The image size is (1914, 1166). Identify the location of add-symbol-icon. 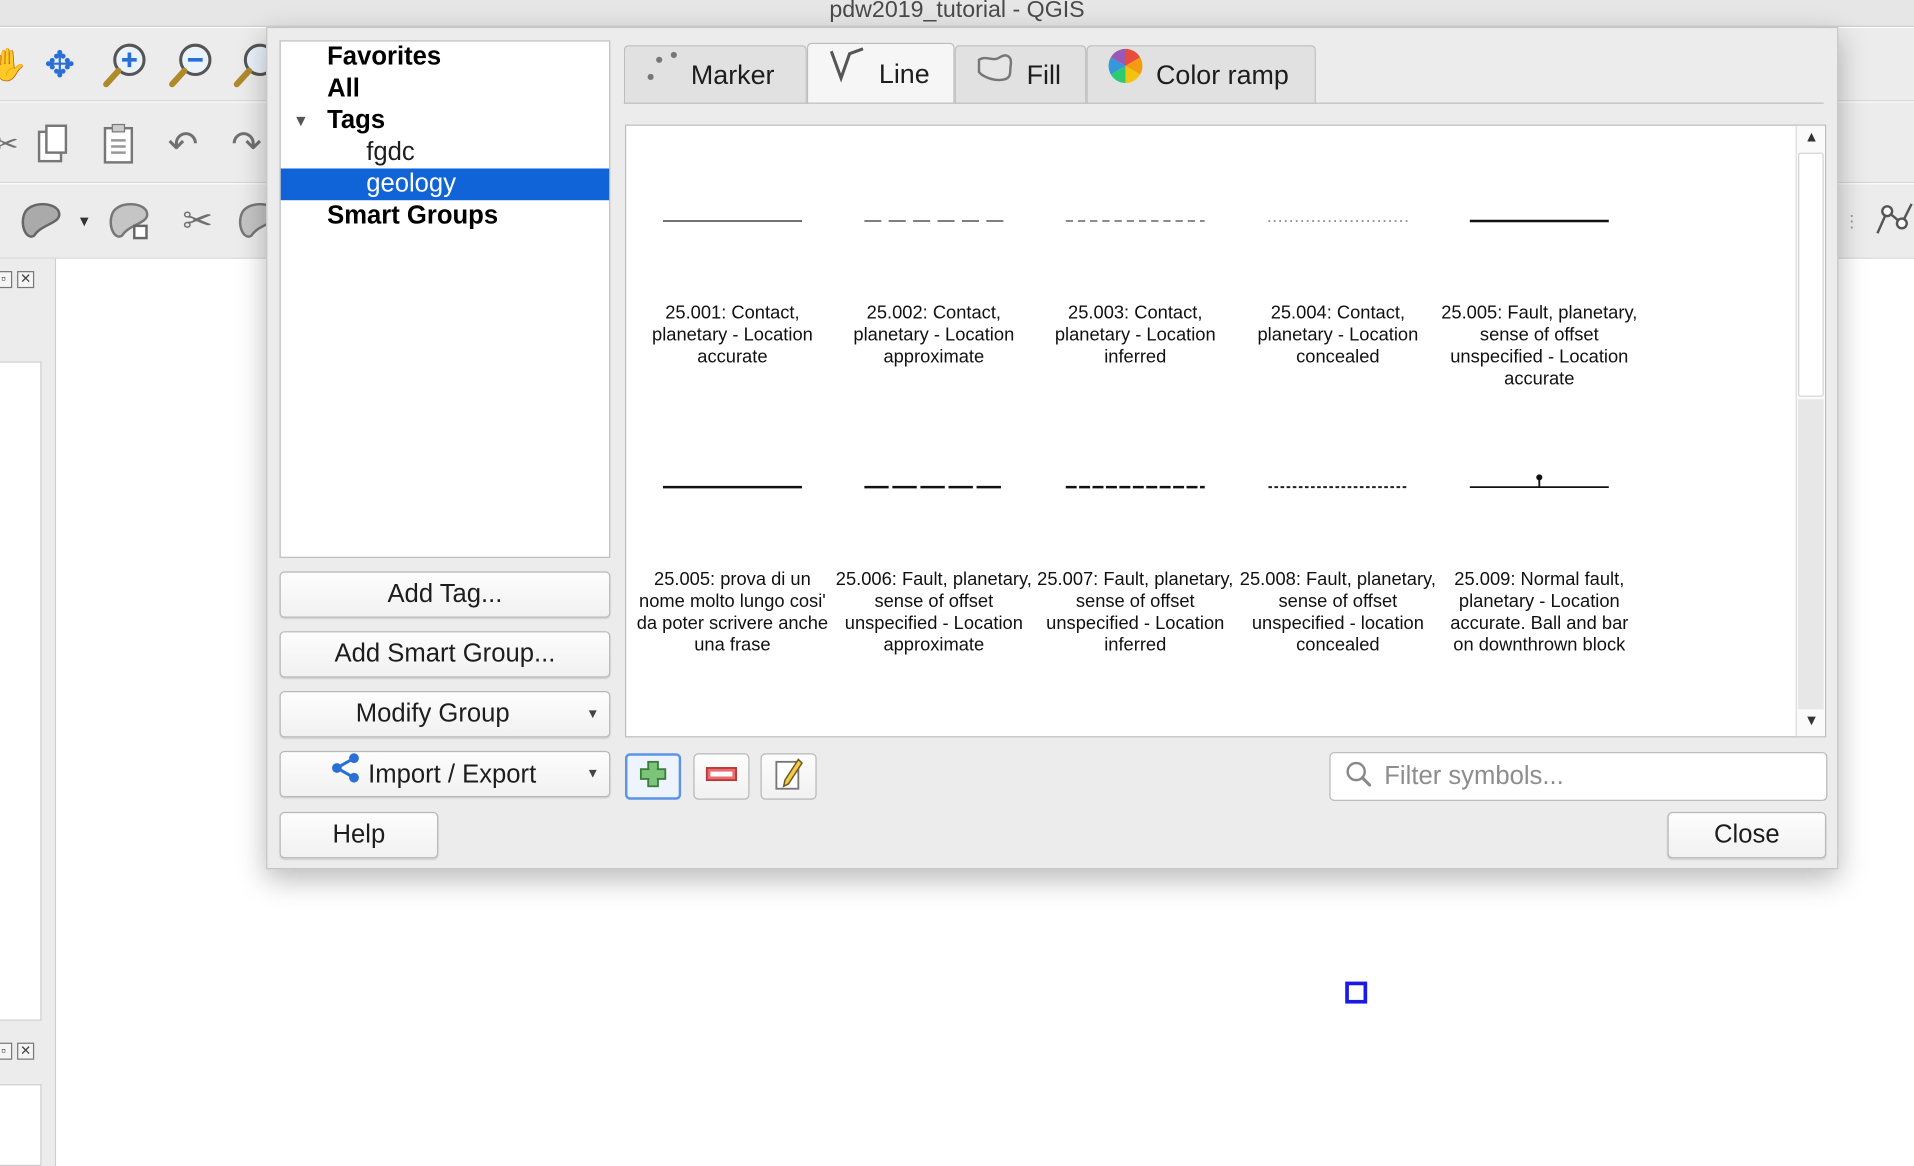
(652, 776).